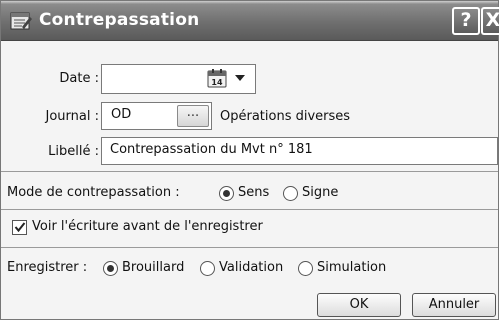 This screenshot has height=320, width=499. I want to click on enregistrer-simulation-radio, so click(305, 268).